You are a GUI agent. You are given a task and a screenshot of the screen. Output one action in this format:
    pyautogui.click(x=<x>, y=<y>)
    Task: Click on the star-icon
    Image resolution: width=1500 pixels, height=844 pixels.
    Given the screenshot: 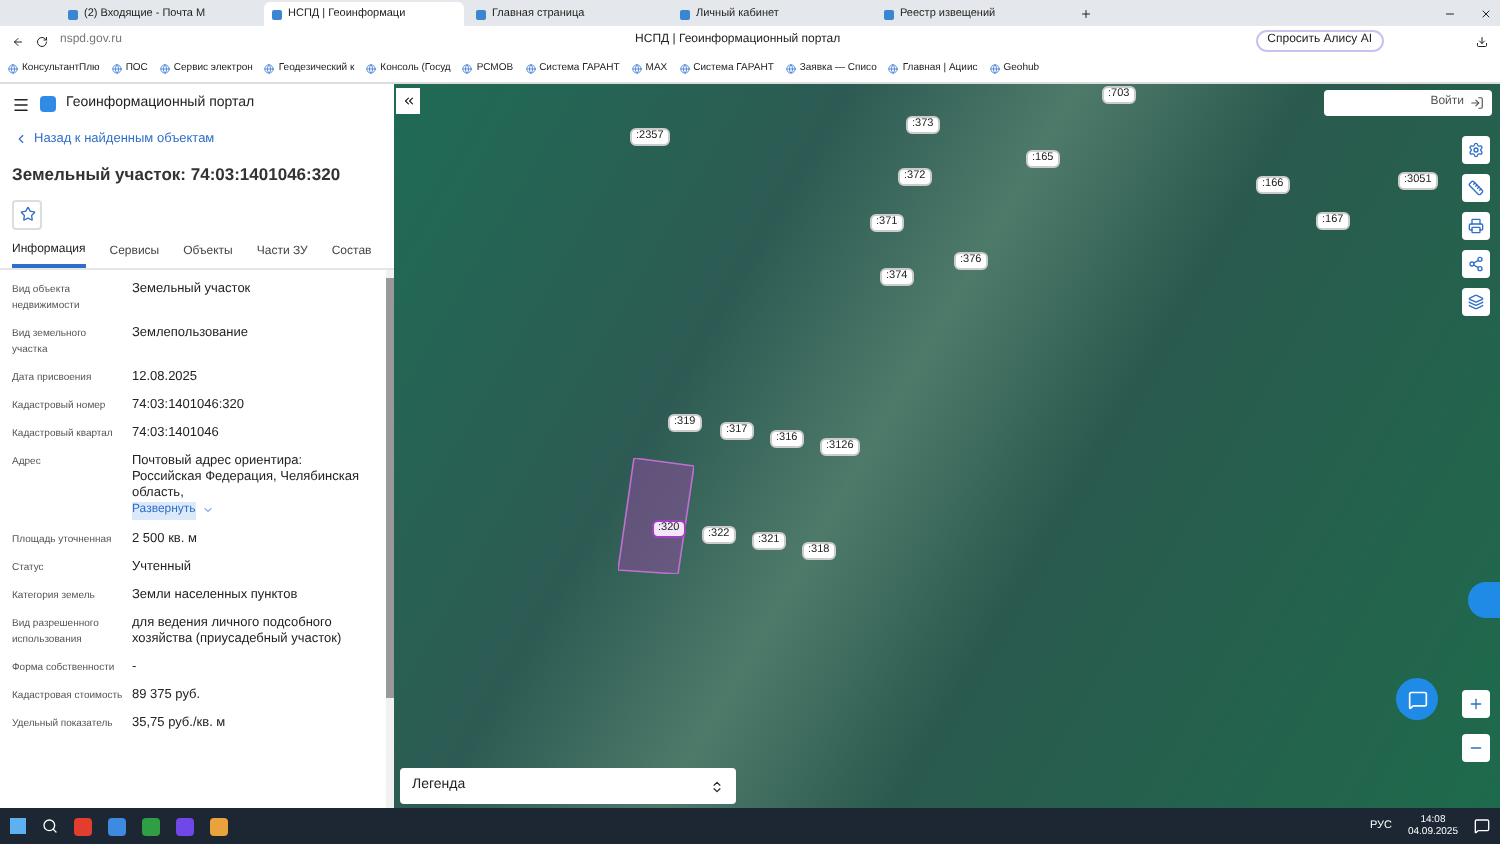 What is the action you would take?
    pyautogui.click(x=27, y=214)
    